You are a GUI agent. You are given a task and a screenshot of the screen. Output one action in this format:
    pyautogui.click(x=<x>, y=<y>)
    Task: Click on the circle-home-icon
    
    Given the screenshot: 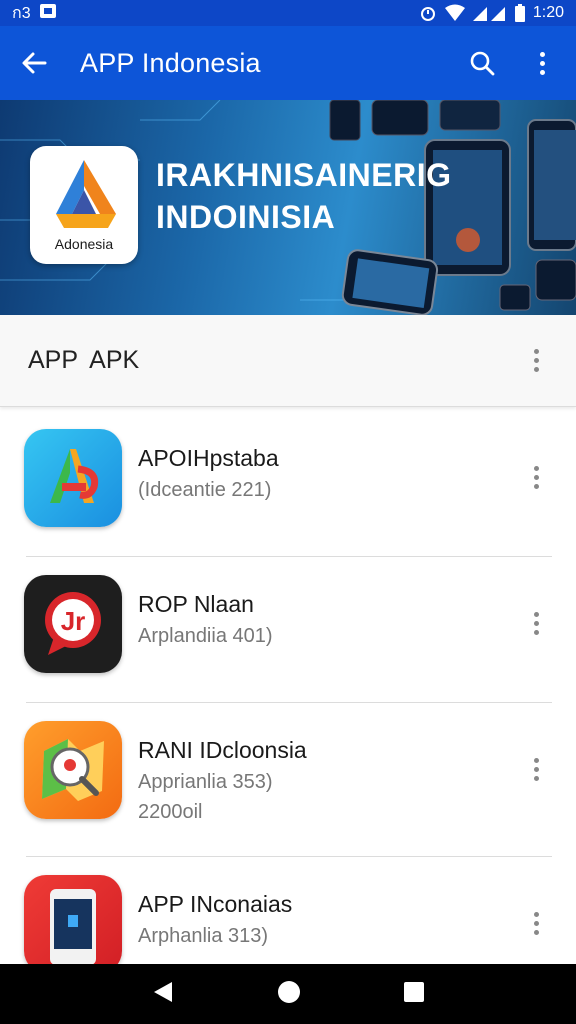 What is the action you would take?
    pyautogui.click(x=288, y=991)
    